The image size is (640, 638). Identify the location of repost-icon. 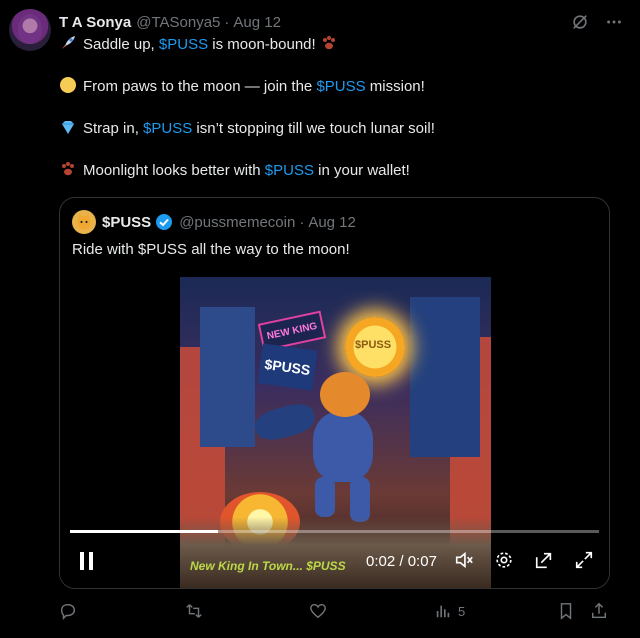
(194, 611).